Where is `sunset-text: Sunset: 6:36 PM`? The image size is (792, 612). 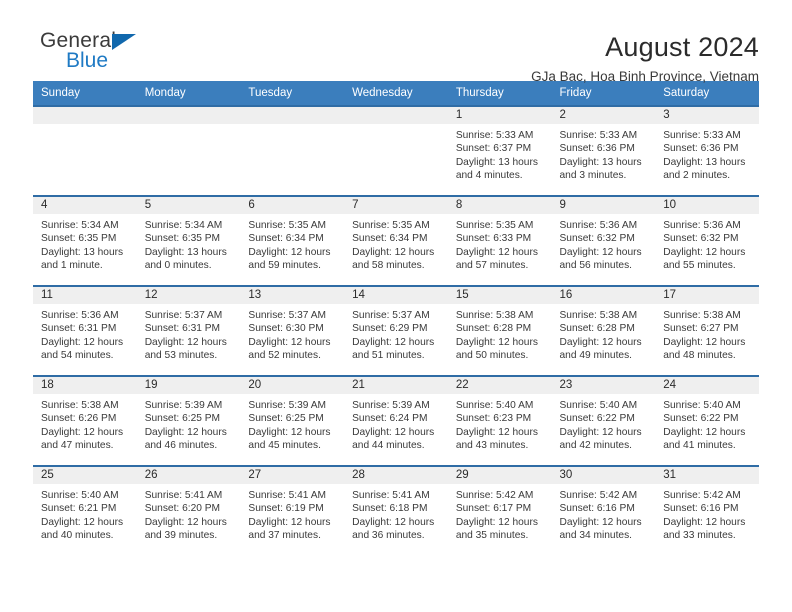 sunset-text: Sunset: 6:36 PM is located at coordinates (597, 149).